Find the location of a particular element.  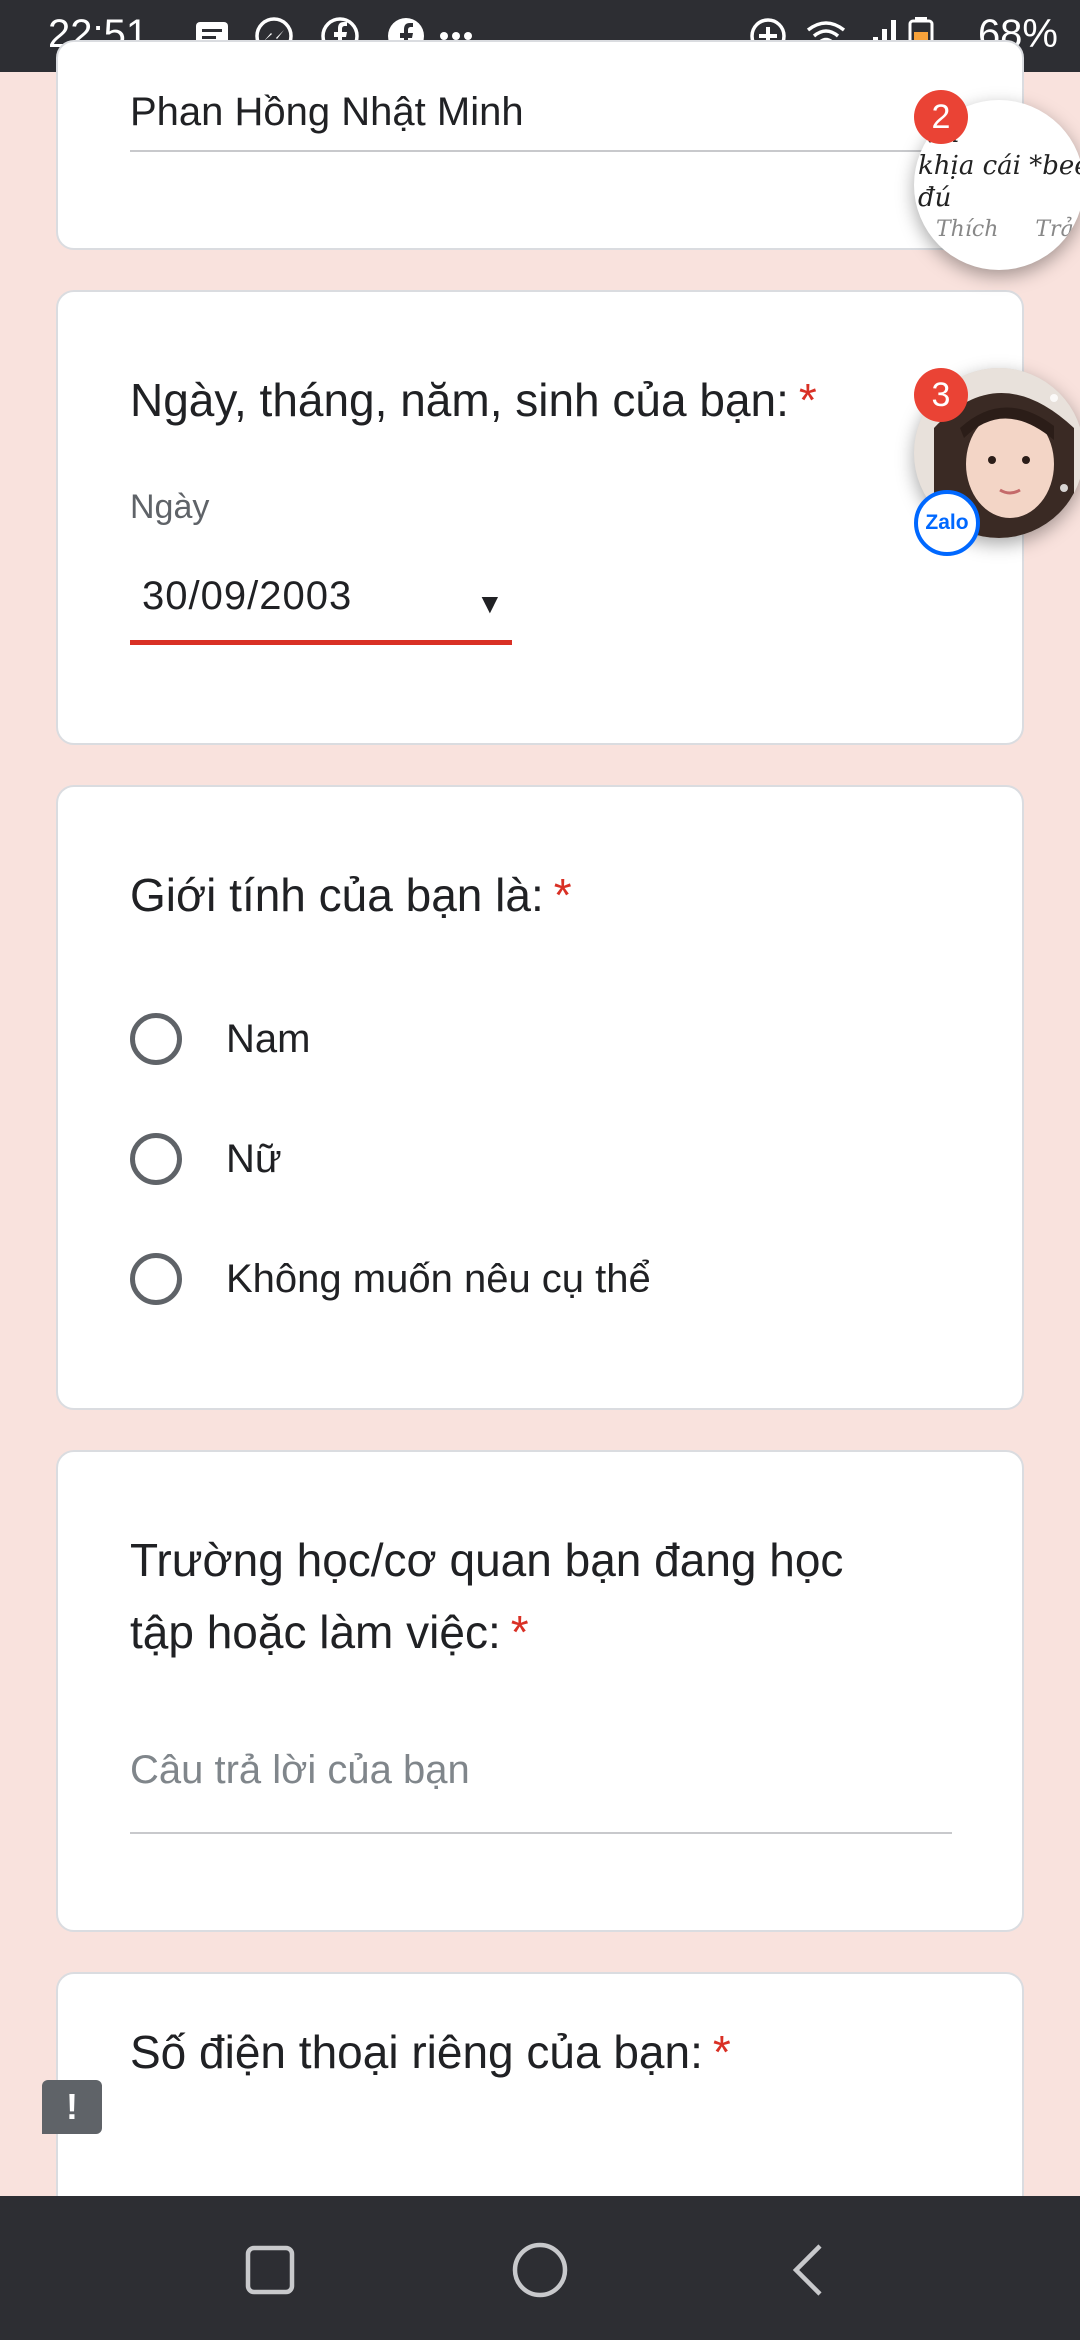

zalo-logo-icon: Zalo is located at coordinates (947, 523).